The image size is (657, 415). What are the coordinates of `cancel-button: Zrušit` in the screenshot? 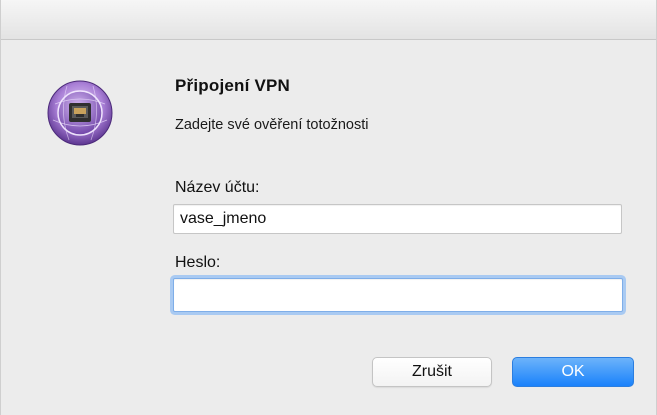 It's located at (432, 372).